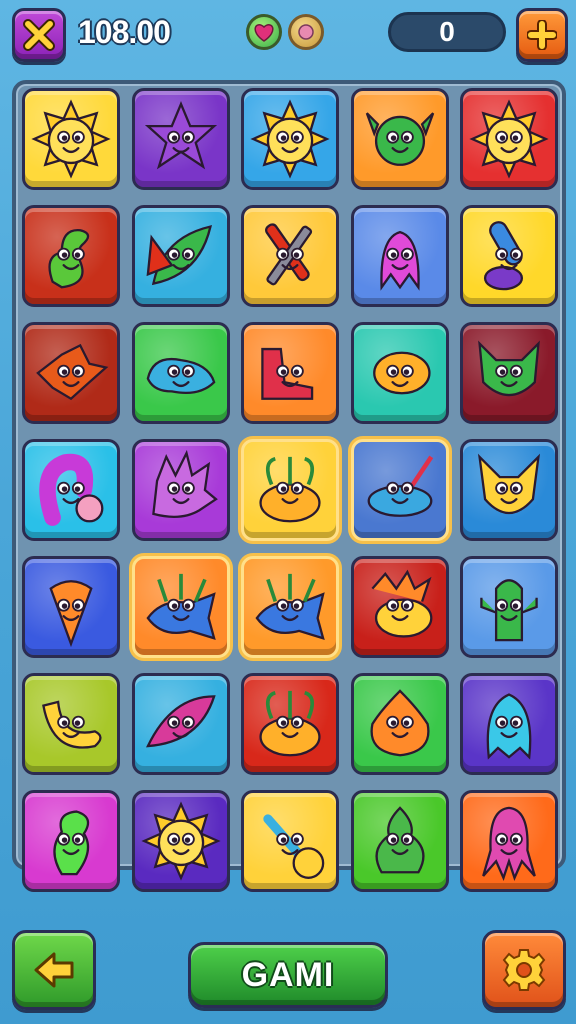  Describe the element at coordinates (399, 260) in the screenshot. I see `pink-creature-icon` at that location.